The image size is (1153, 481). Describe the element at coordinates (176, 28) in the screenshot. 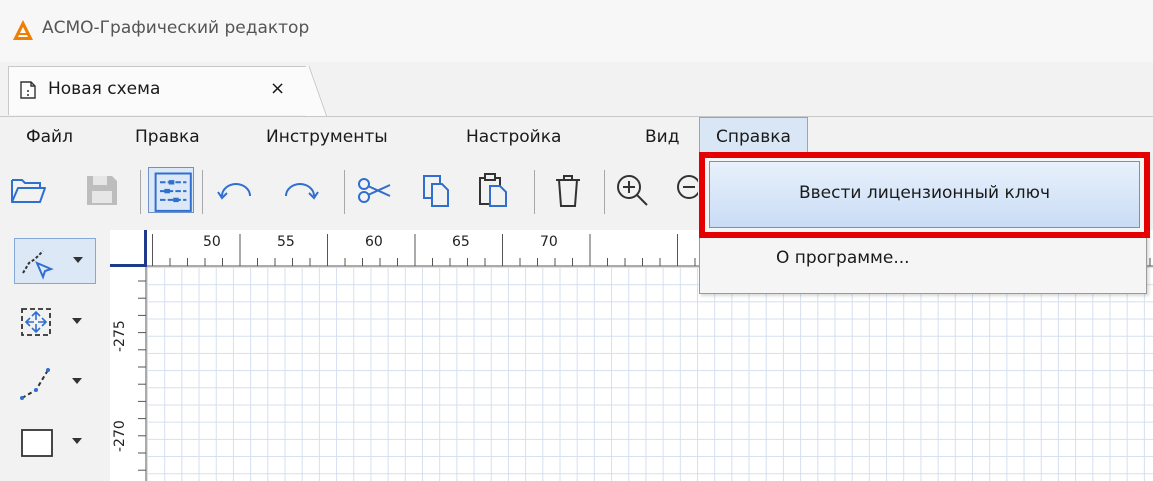

I see `app-title: АСМО-Графический редактор` at that location.